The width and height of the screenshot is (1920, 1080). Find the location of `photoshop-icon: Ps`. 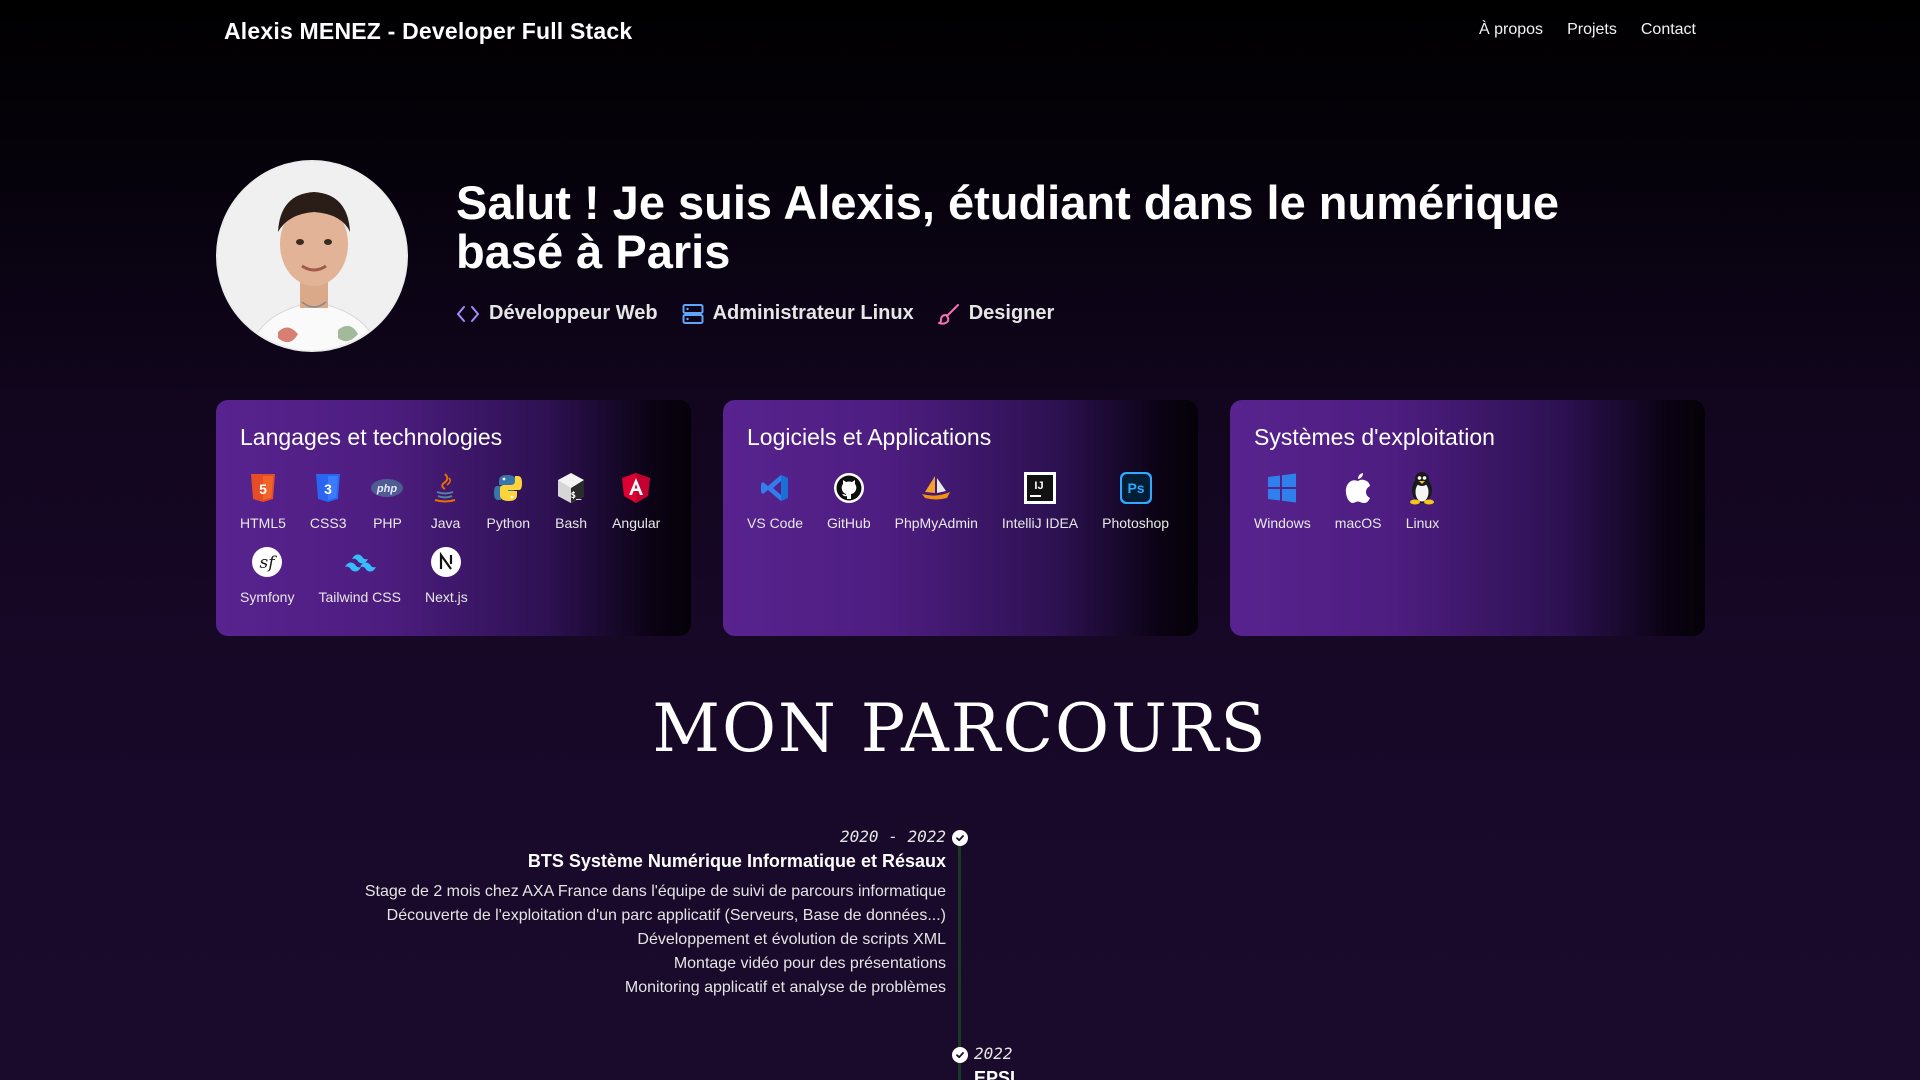

photoshop-icon: Ps is located at coordinates (1136, 488).